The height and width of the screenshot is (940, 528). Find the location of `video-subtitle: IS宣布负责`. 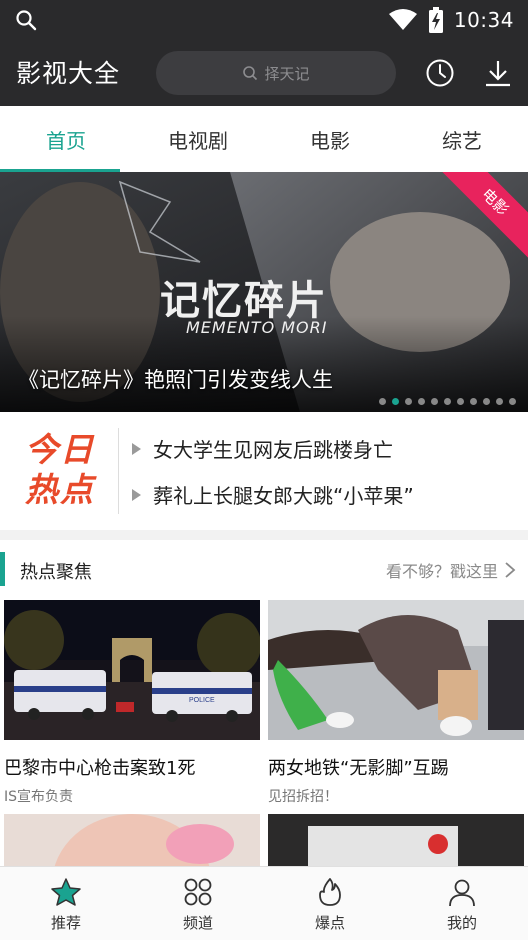

video-subtitle: IS宣布负责 is located at coordinates (39, 797).